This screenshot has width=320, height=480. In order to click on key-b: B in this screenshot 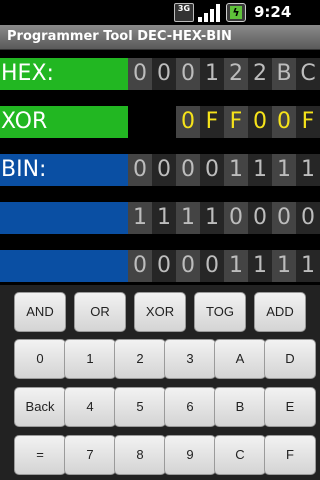, I will do `click(240, 407)`.